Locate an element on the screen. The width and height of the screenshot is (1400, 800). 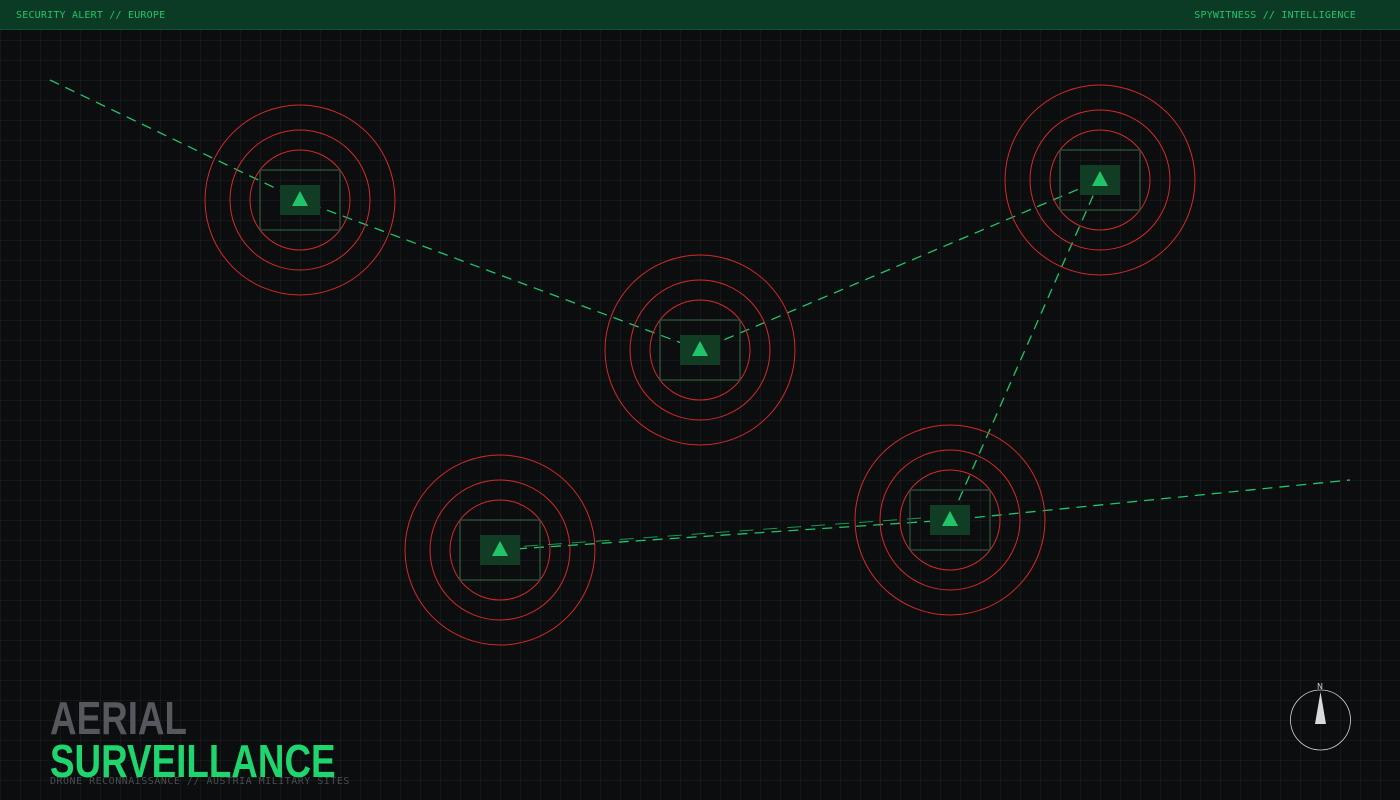
compass-icon: N is located at coordinates (1320, 716).